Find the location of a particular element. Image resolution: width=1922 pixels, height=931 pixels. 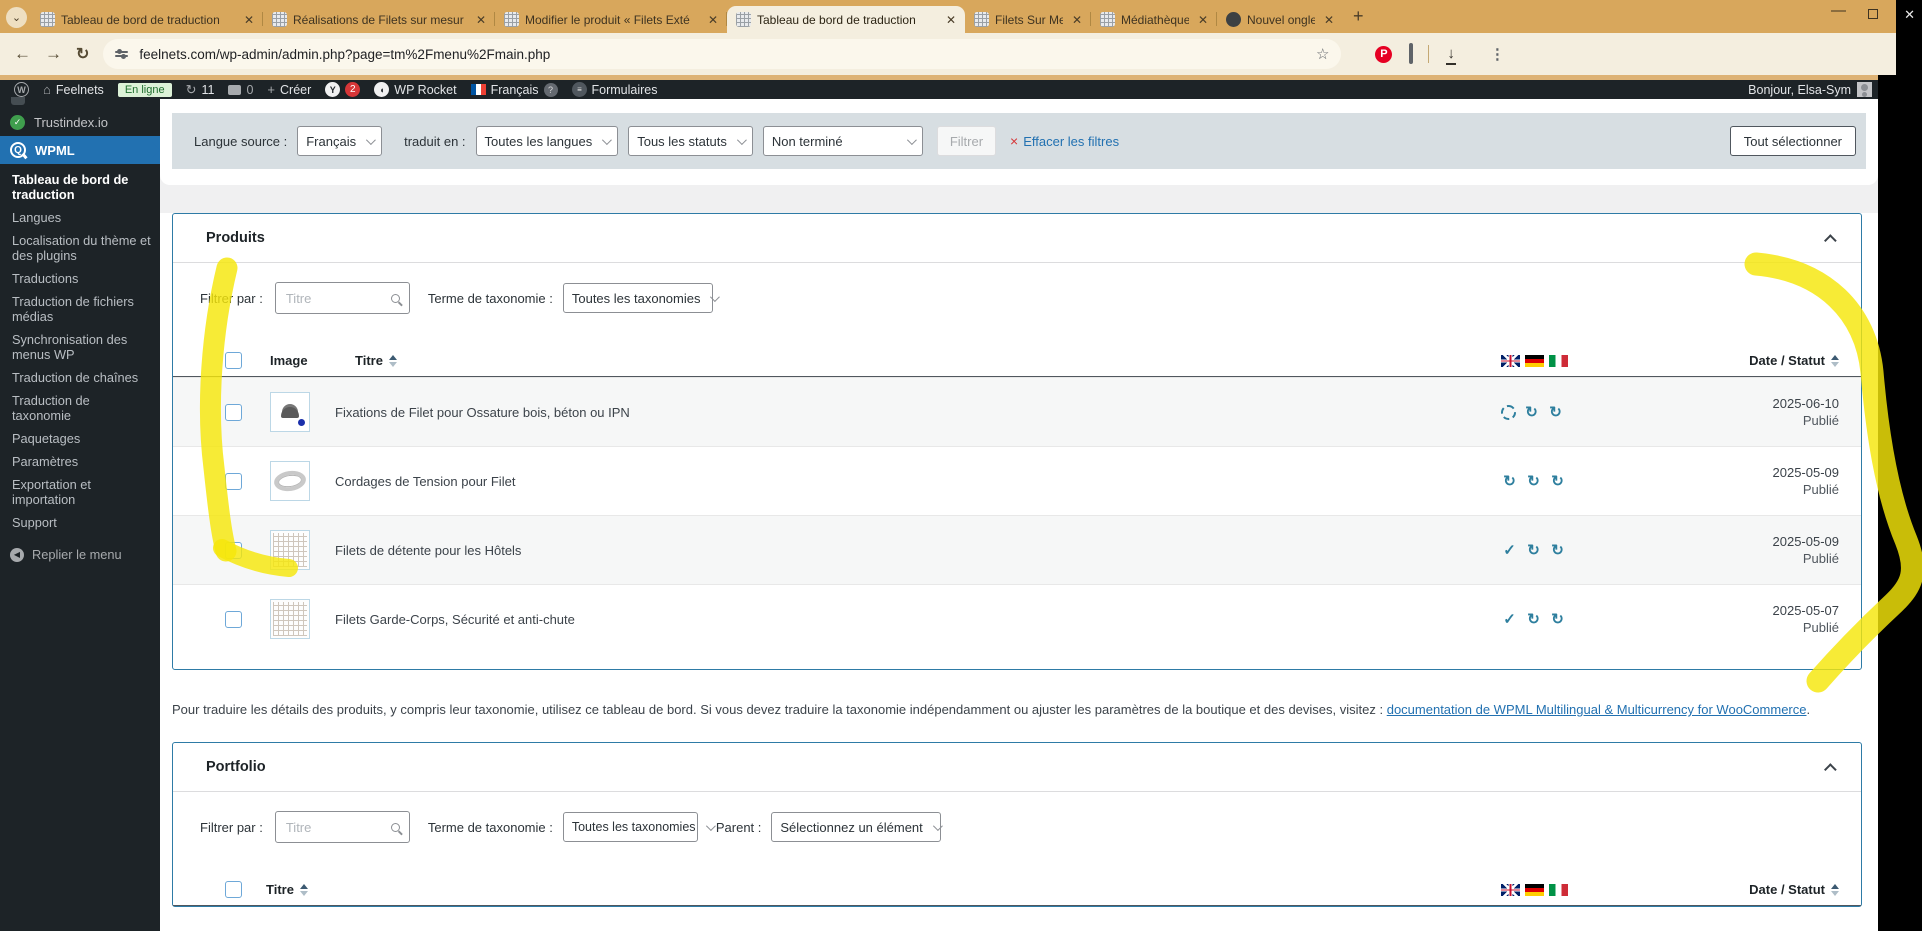

account-menu: Bonjour, Elsa-Sym is located at coordinates (1810, 89).